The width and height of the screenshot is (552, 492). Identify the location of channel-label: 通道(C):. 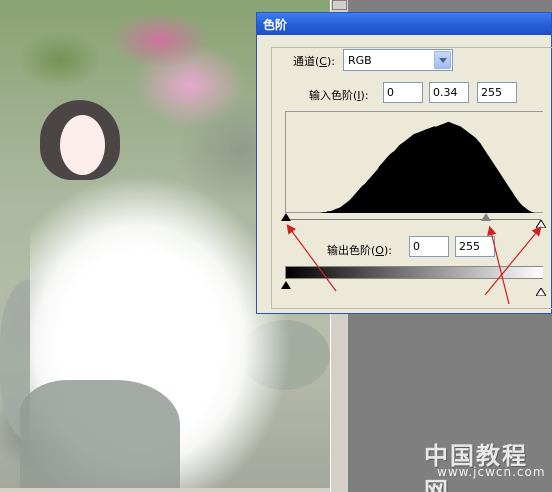
(314, 61).